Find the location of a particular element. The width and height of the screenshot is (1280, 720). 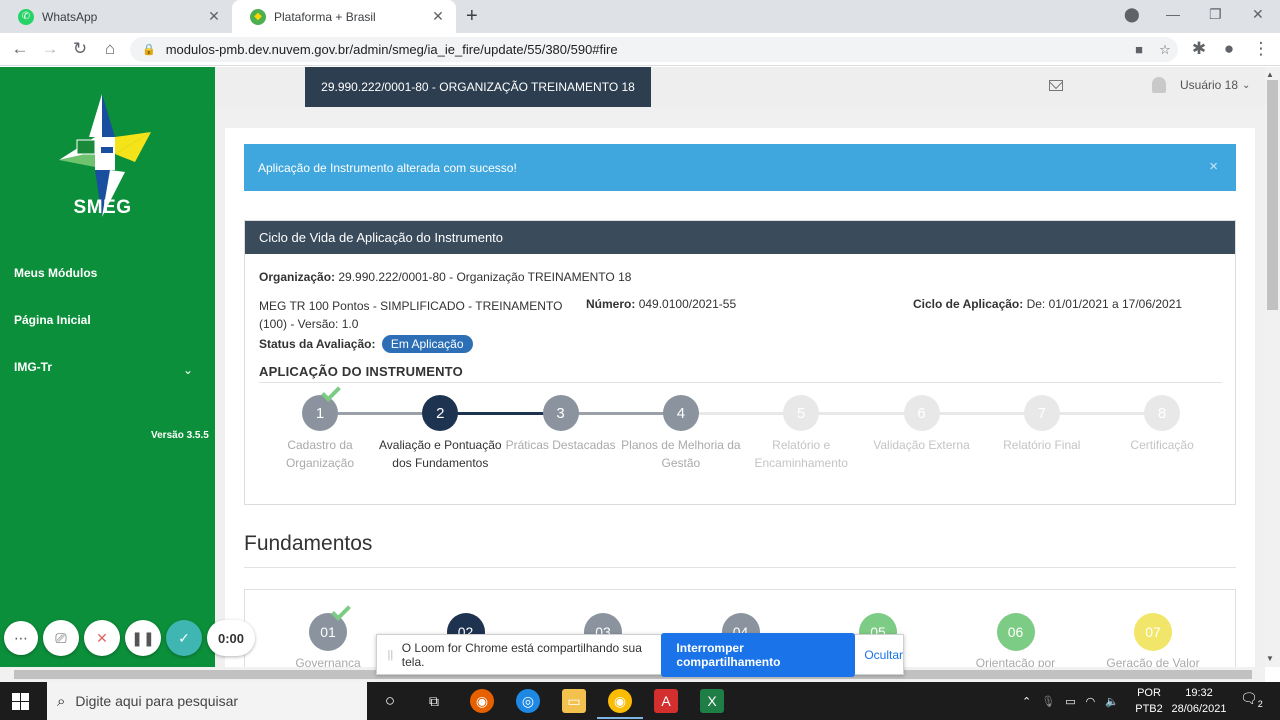

loom-cancel-button: ✕ is located at coordinates (102, 638).